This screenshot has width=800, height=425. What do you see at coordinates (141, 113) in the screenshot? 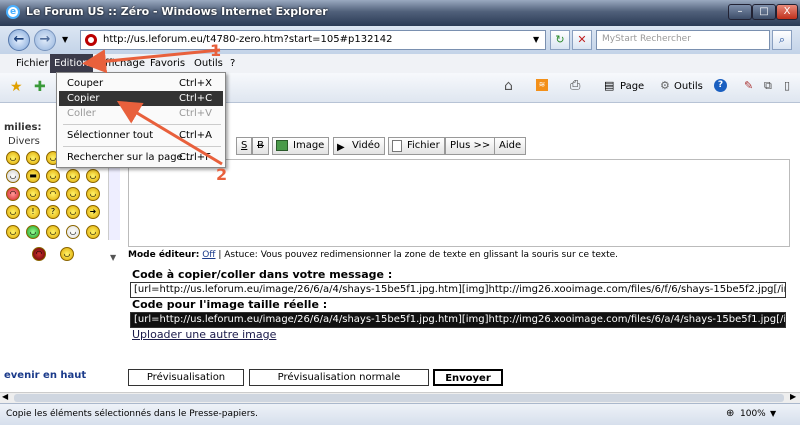
I see `menu-item-coller: Coller Ctrl+V` at bounding box center [141, 113].